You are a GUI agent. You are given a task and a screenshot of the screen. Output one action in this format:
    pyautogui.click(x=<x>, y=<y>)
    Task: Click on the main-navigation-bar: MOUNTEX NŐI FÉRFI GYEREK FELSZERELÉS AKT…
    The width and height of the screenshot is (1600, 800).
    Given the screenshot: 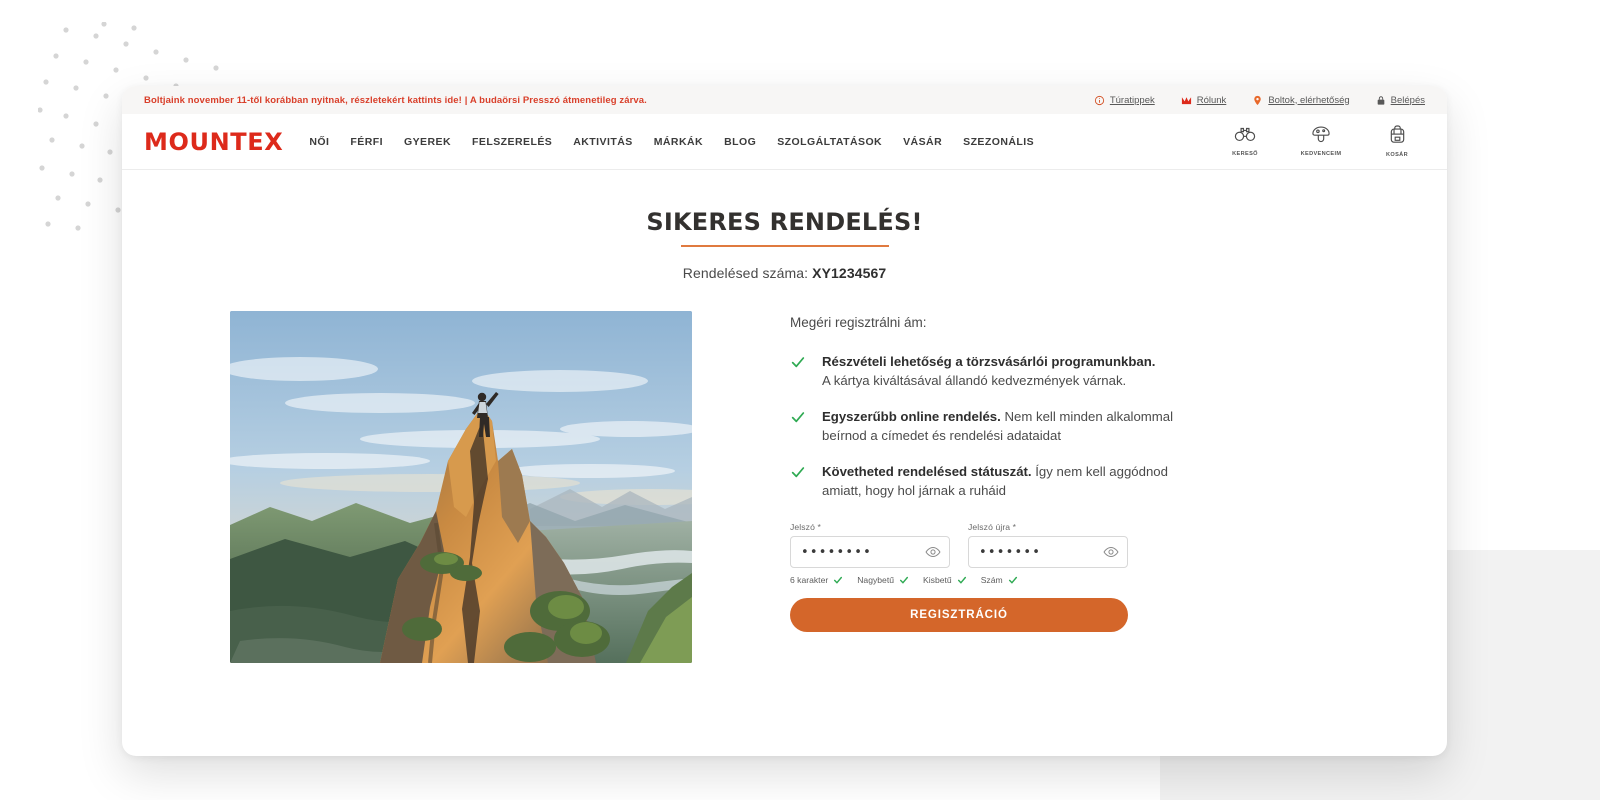 What is the action you would take?
    pyautogui.click(x=784, y=142)
    